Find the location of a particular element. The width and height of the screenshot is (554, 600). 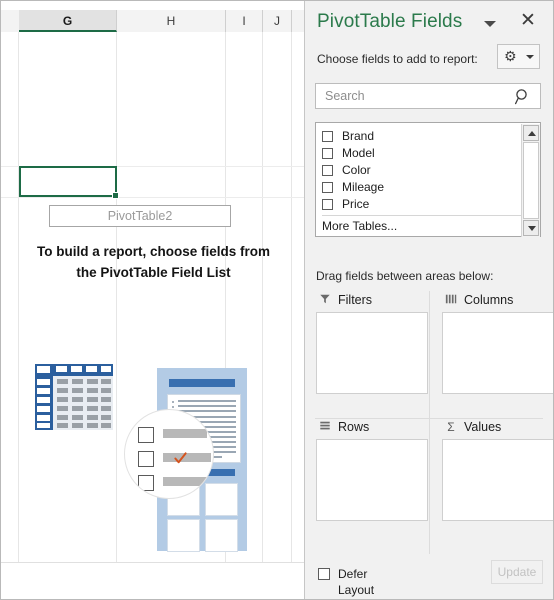

field-list-tools-button: ⚙ is located at coordinates (518, 56).